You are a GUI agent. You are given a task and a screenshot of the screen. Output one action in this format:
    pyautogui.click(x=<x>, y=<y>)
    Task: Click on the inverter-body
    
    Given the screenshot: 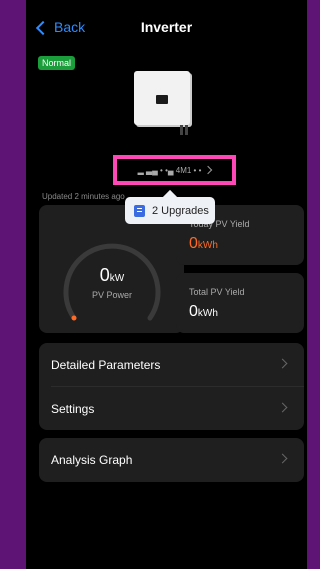 What is the action you would take?
    pyautogui.click(x=162, y=98)
    